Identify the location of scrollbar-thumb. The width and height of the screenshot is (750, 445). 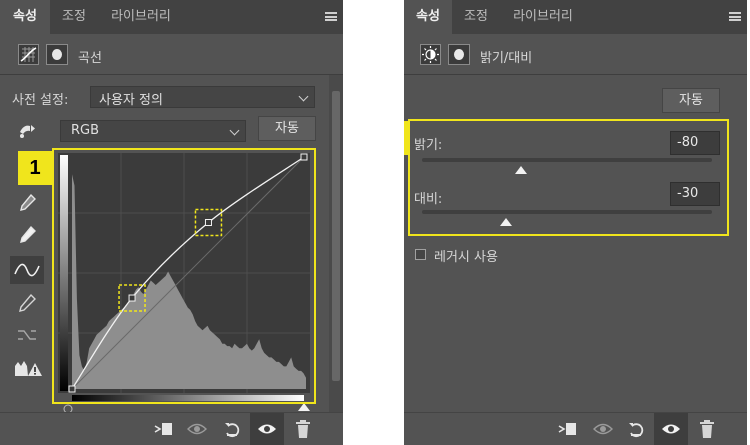
(336, 236).